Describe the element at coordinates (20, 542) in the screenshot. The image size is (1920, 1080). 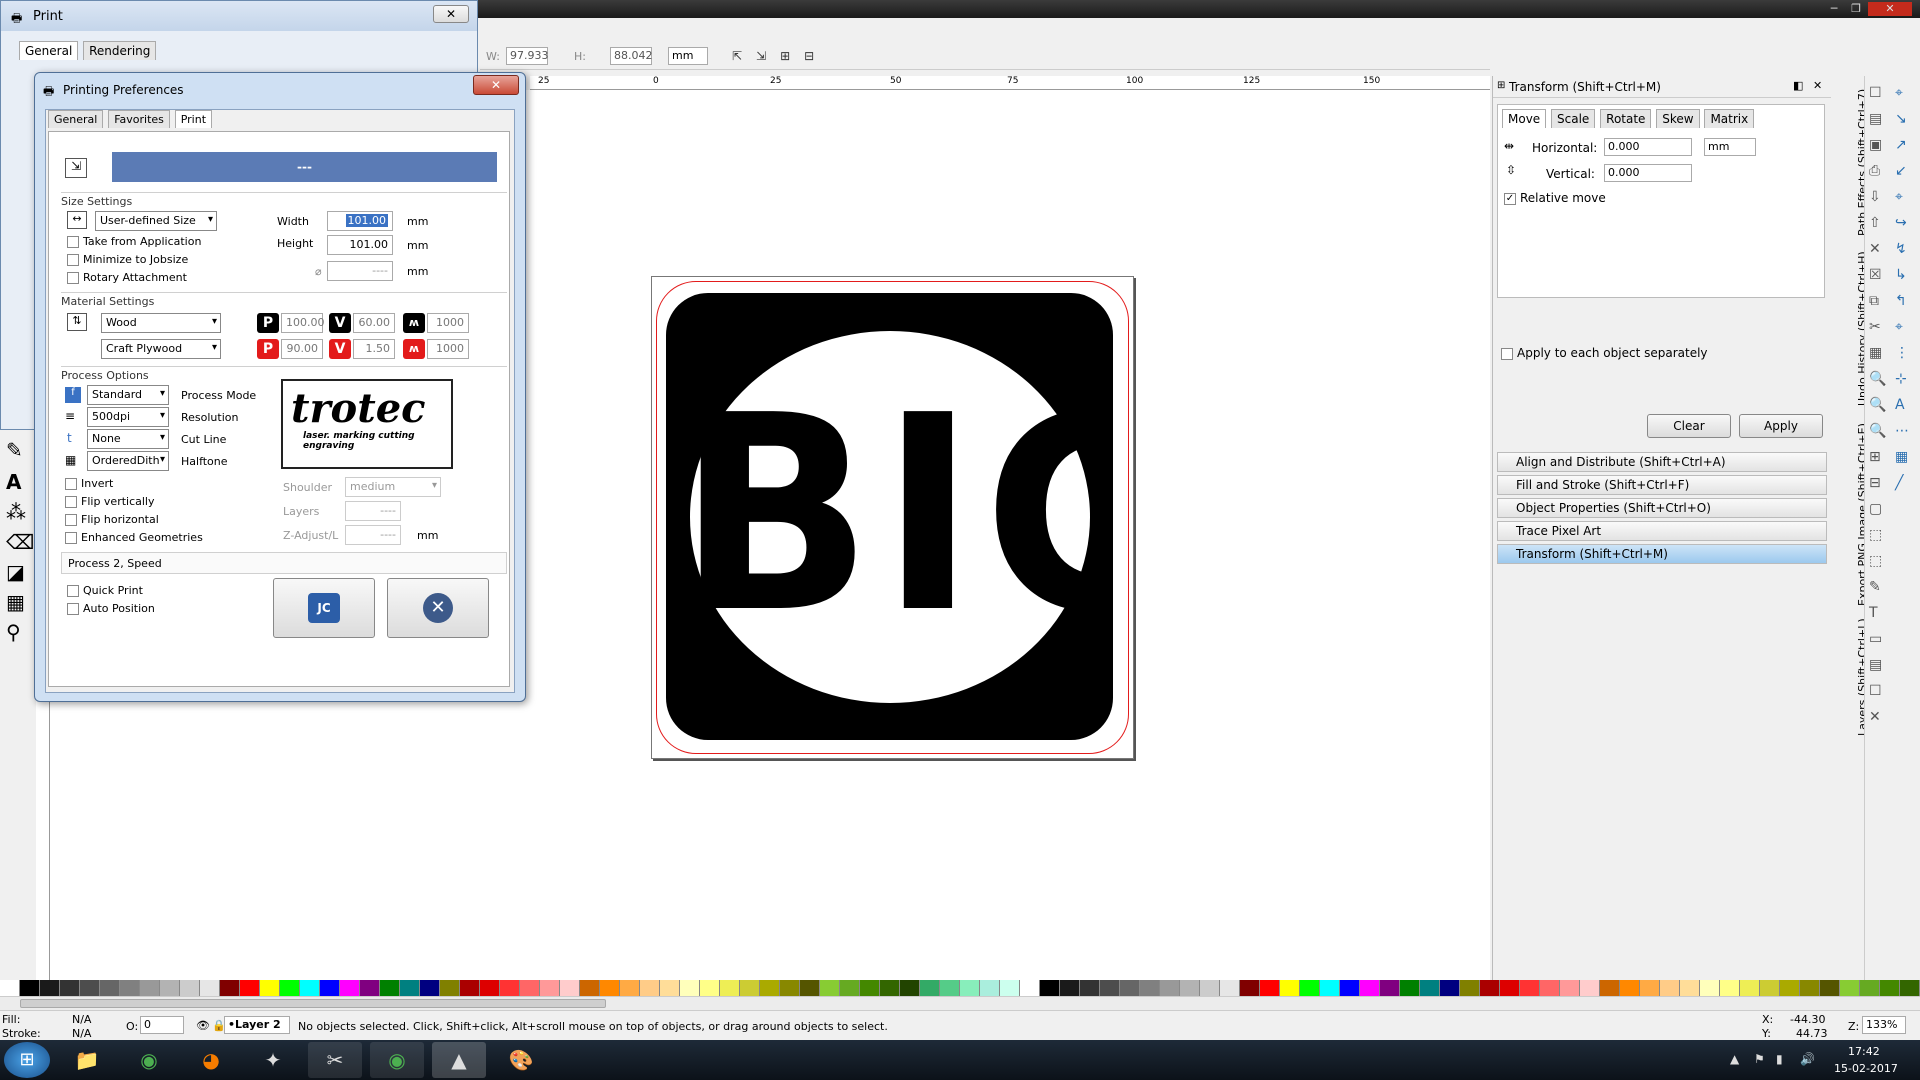
I see `eraser-tool-icon: ⌫` at that location.